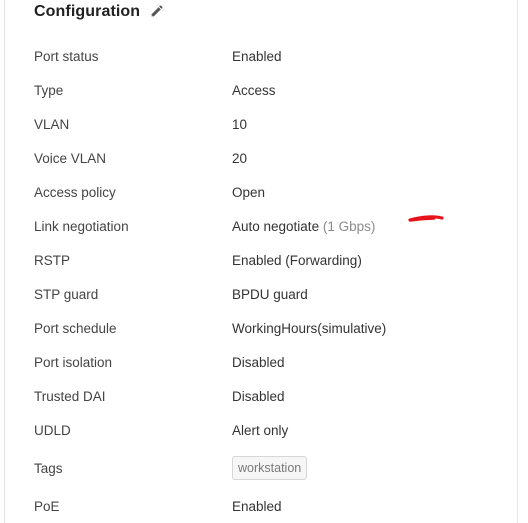 This screenshot has width=528, height=523. I want to click on row-udld: UDLD Alert only, so click(269, 430).